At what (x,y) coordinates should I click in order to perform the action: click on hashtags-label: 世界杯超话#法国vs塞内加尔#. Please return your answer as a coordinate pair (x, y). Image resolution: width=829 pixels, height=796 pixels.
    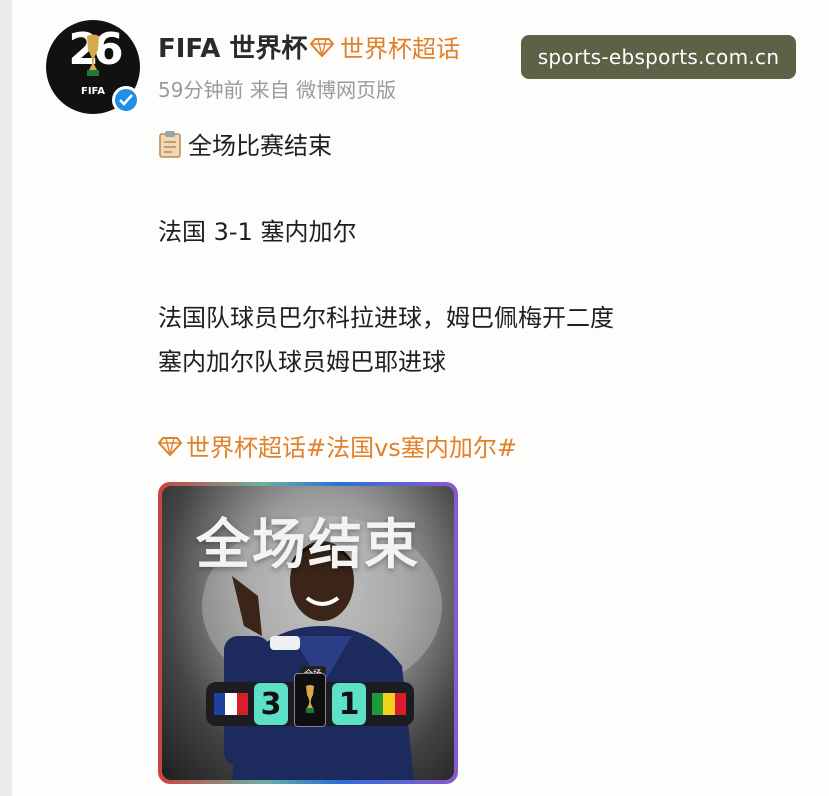
    Looking at the image, I should click on (351, 448).